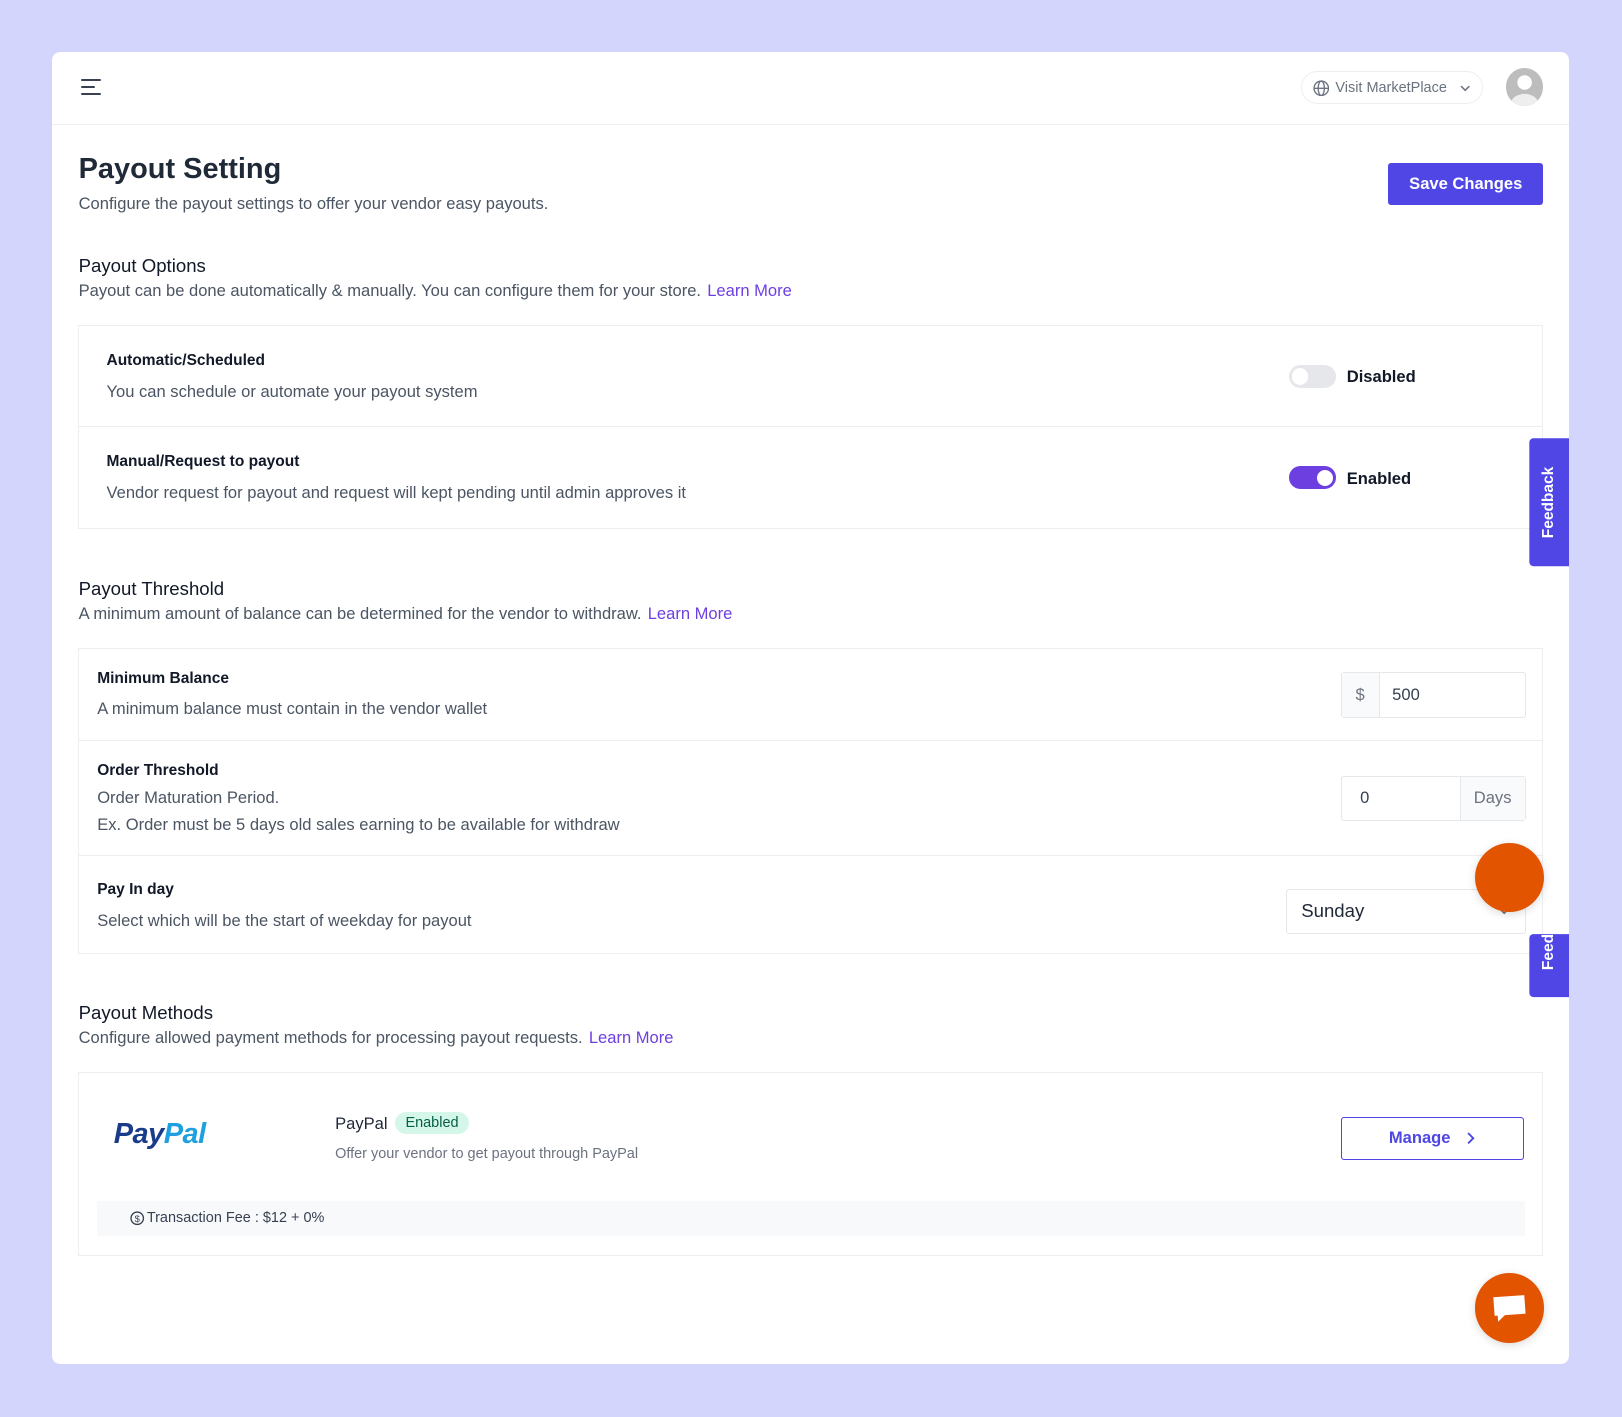 This screenshot has width=1622, height=1417. What do you see at coordinates (91, 88) in the screenshot?
I see `hamburger-menu-icon` at bounding box center [91, 88].